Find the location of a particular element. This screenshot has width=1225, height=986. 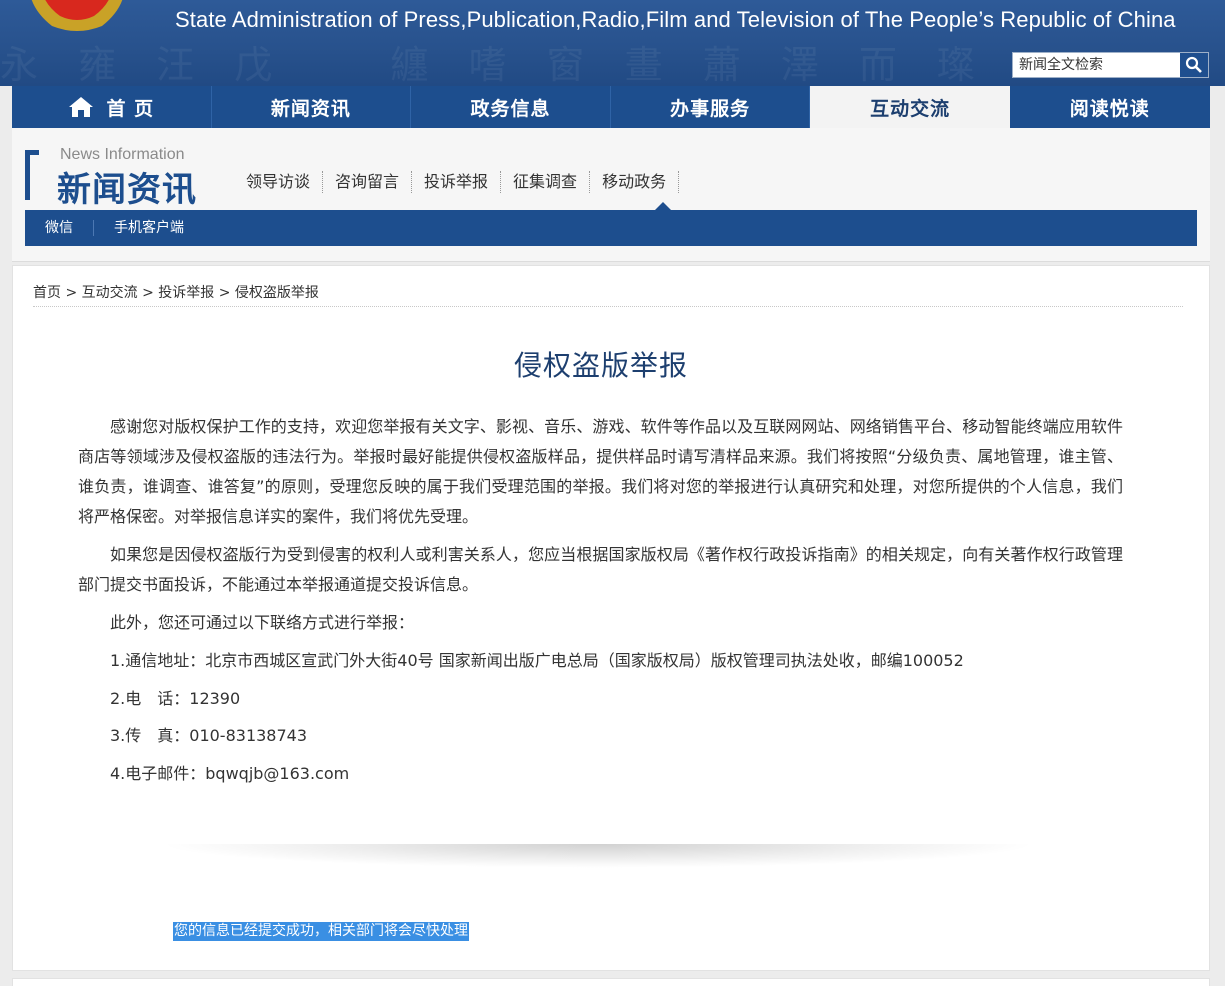

breadcrumb-complaint: 投诉举报 is located at coordinates (186, 293).